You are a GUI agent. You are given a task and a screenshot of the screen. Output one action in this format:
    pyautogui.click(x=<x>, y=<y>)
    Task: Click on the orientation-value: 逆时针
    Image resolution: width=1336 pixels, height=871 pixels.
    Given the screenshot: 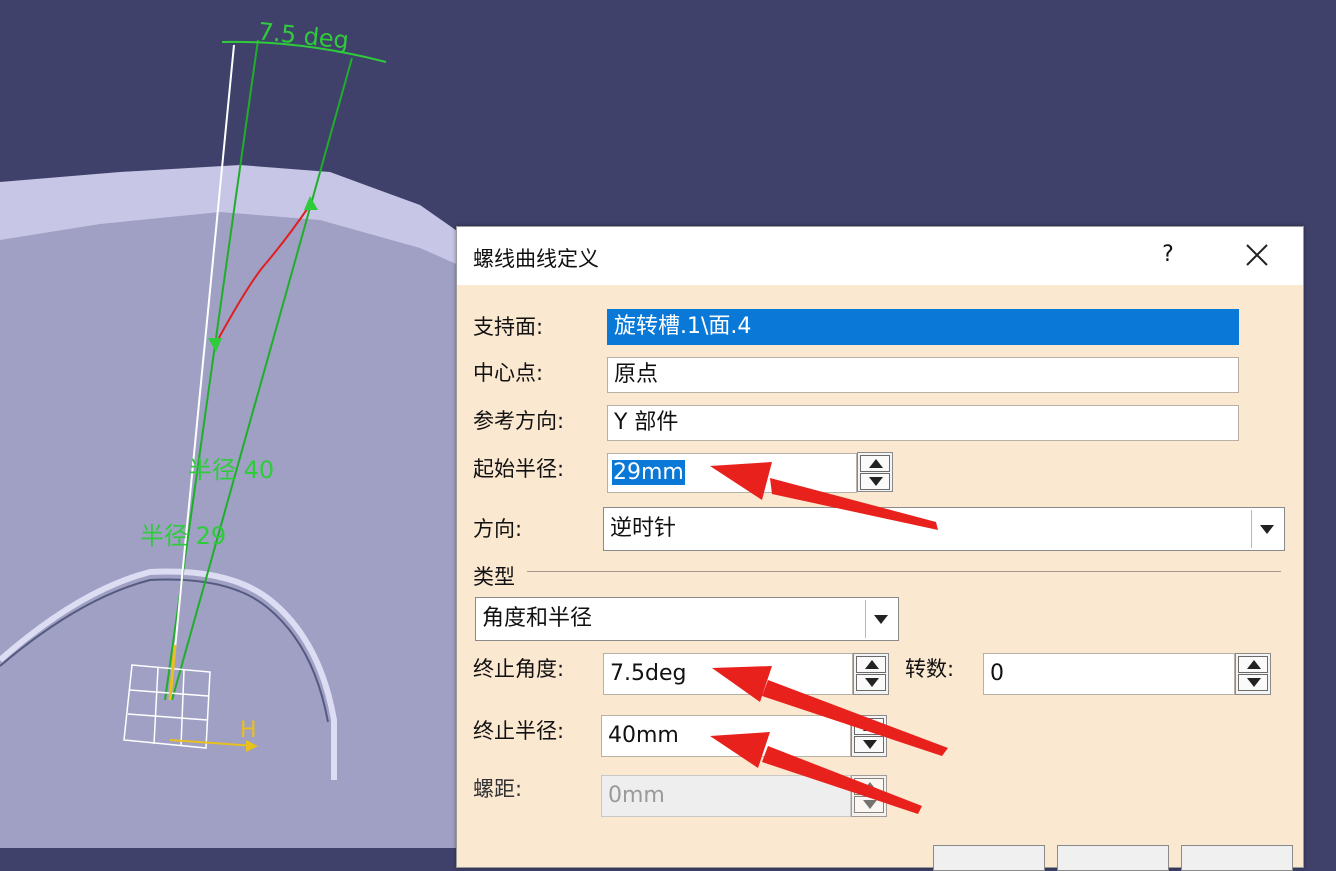 What is the action you would take?
    pyautogui.click(x=643, y=528)
    